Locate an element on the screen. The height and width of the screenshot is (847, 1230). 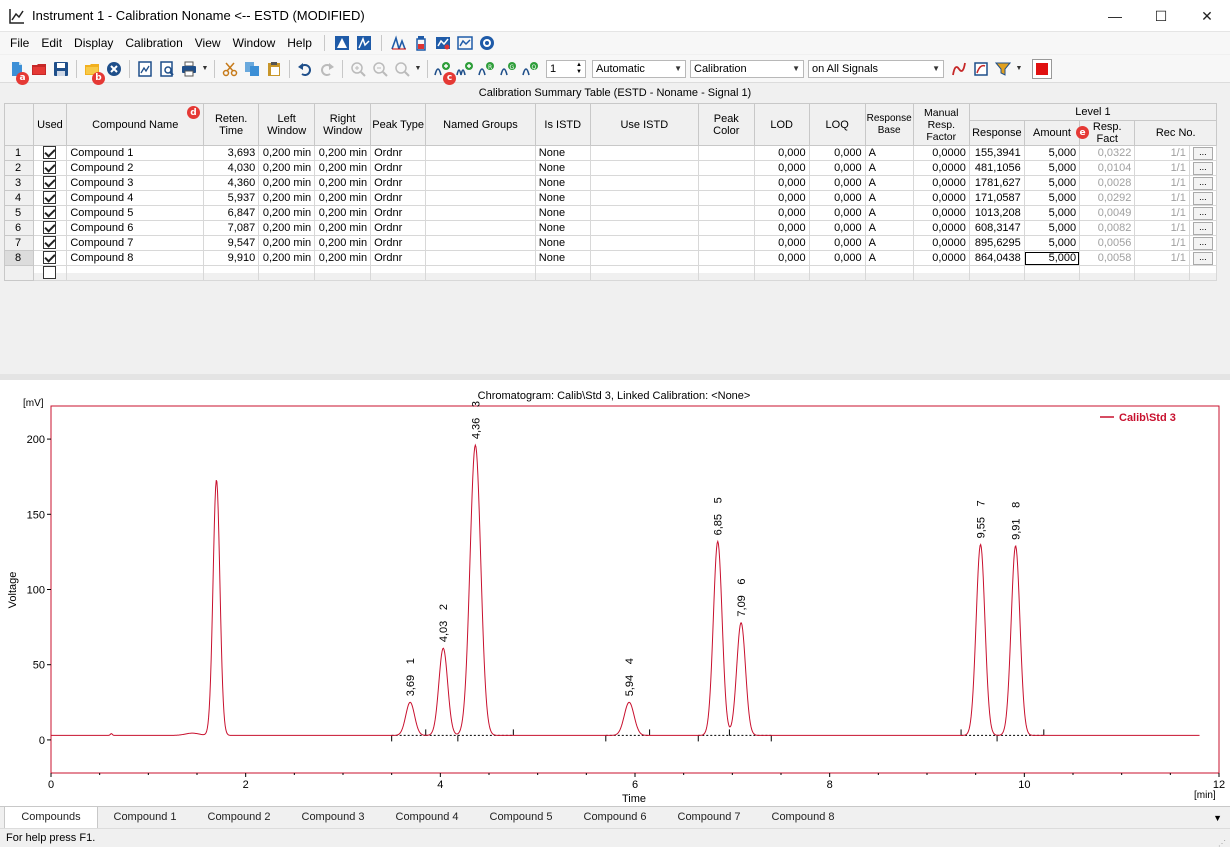
undo-icon is located at coordinates (305, 69).